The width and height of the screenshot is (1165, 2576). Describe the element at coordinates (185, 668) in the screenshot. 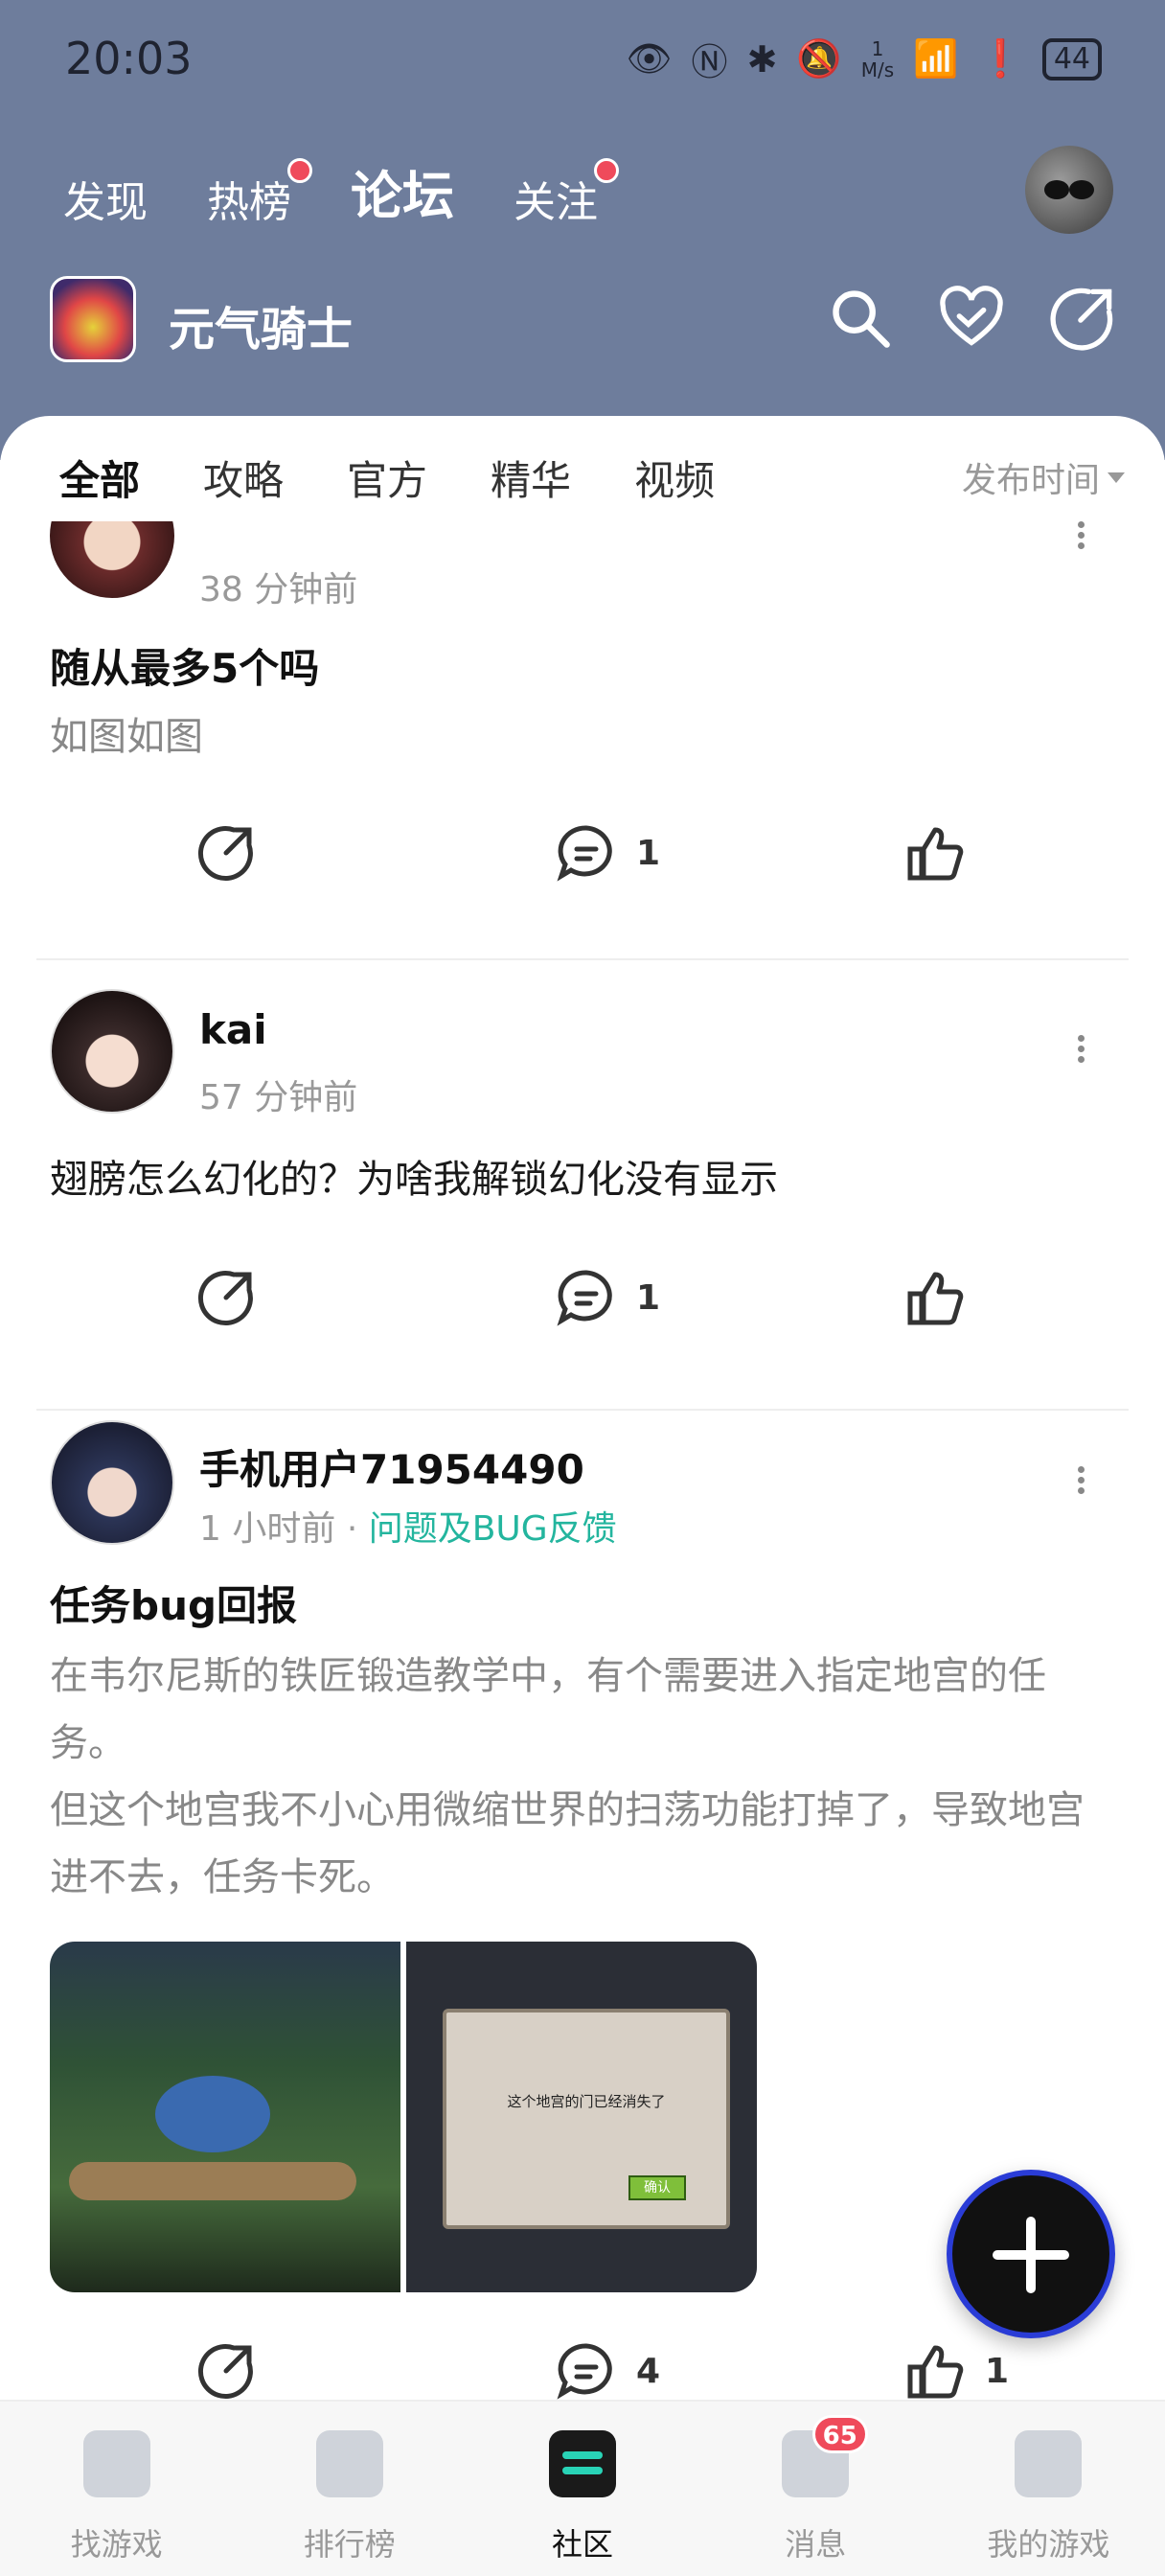

I see `post-title: 随从最多5个吗` at that location.